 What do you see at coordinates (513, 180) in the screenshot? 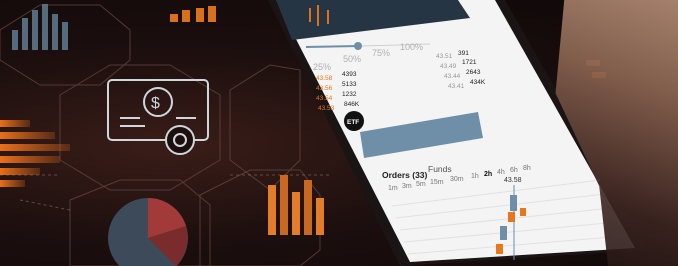
I see `candle-price-label: 43.58` at bounding box center [513, 180].